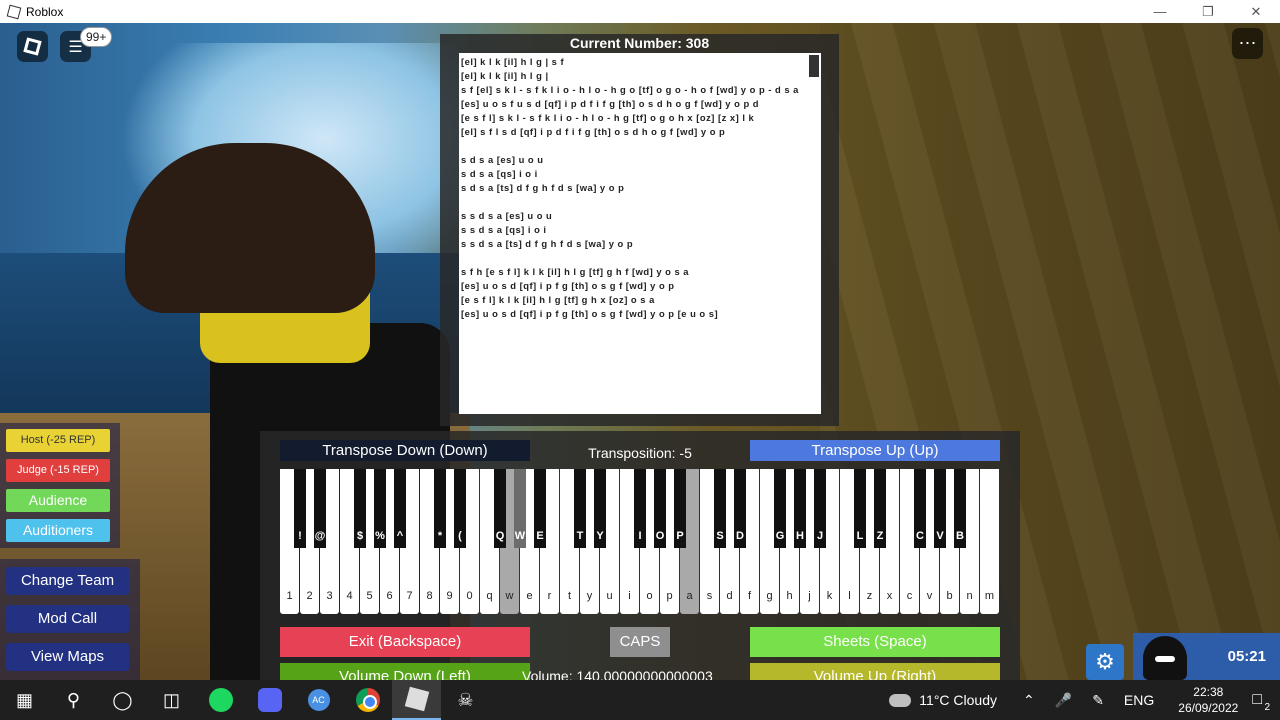  Describe the element at coordinates (920, 508) in the screenshot. I see `piano-black-key: C` at that location.